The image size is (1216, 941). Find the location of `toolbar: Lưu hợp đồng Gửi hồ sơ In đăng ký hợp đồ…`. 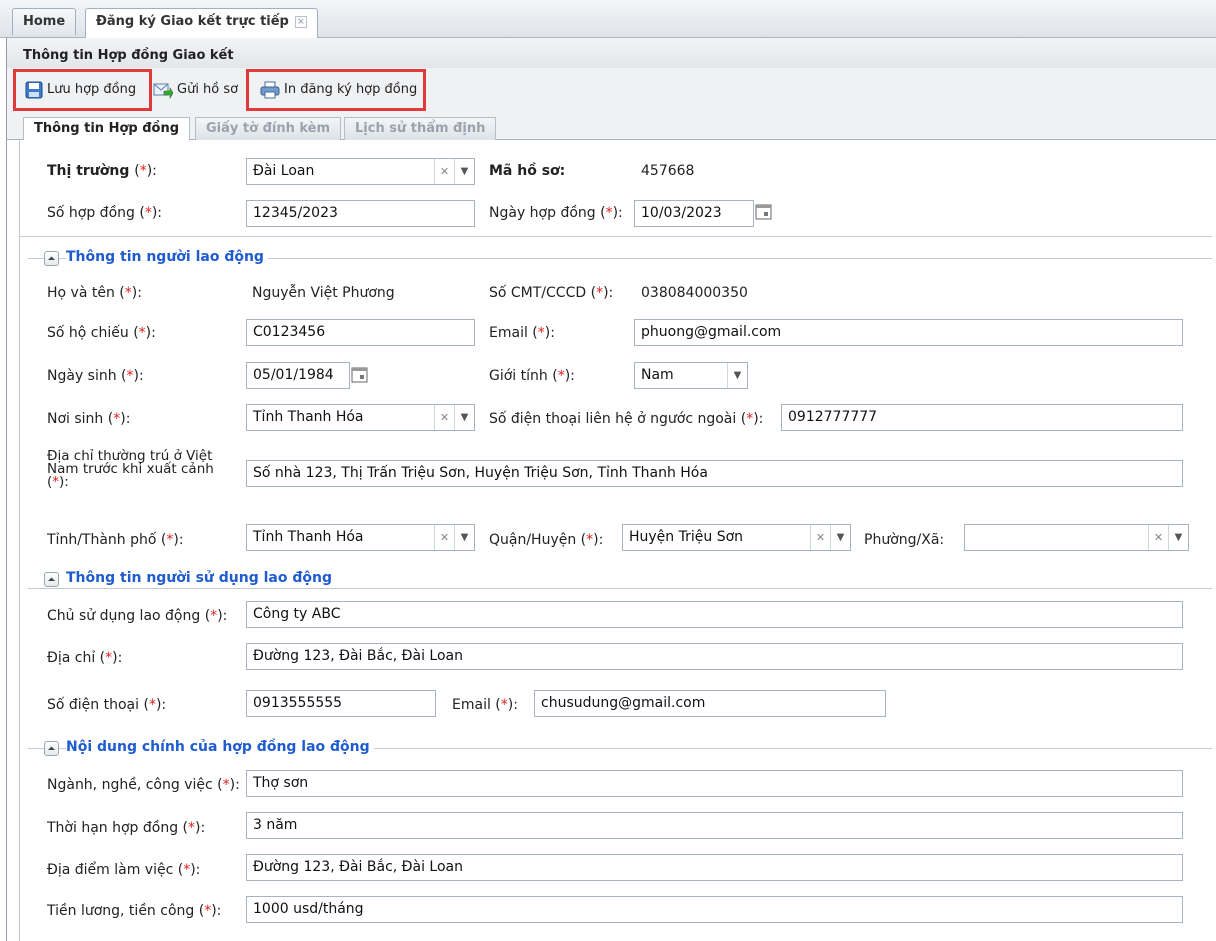

toolbar: Lưu hợp đồng Gửi hồ sơ In đăng ký hợp đồ… is located at coordinates (611, 90).